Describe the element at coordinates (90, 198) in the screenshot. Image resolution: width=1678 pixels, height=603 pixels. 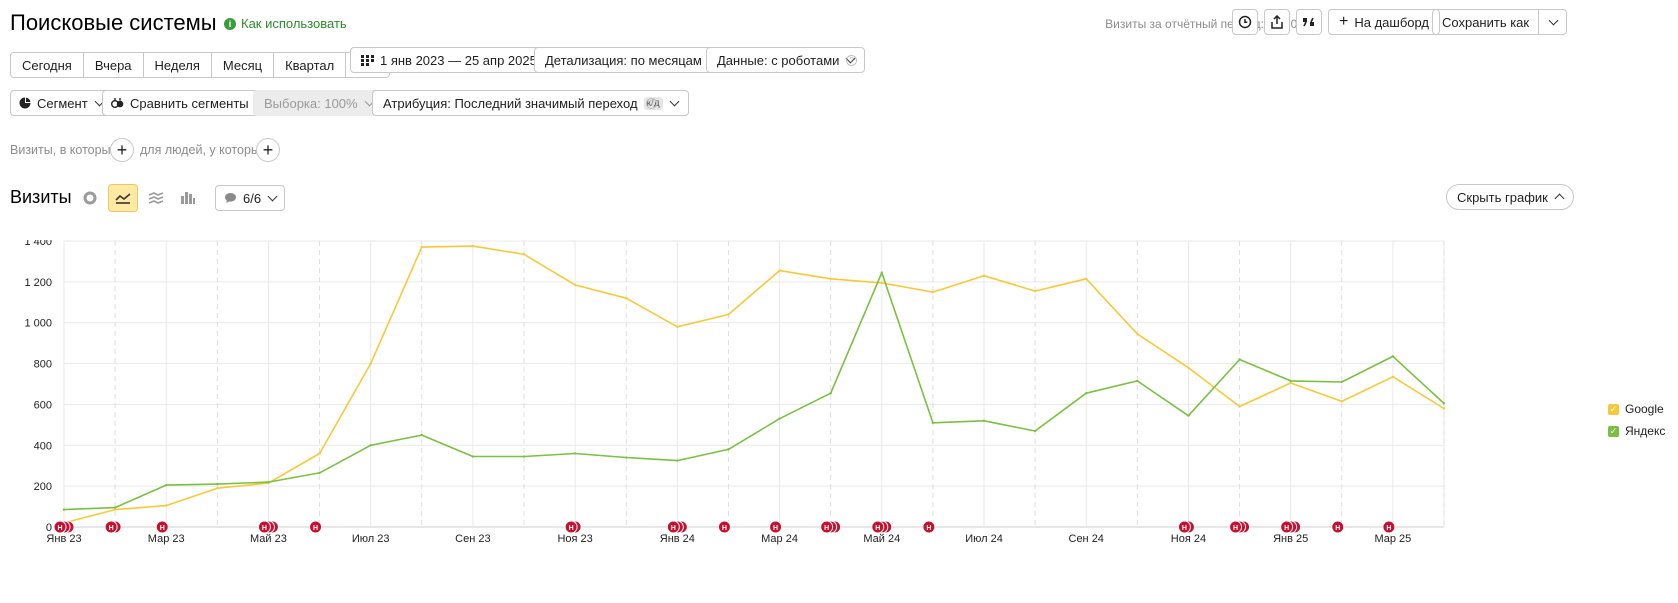
I see `pie-view-button` at that location.